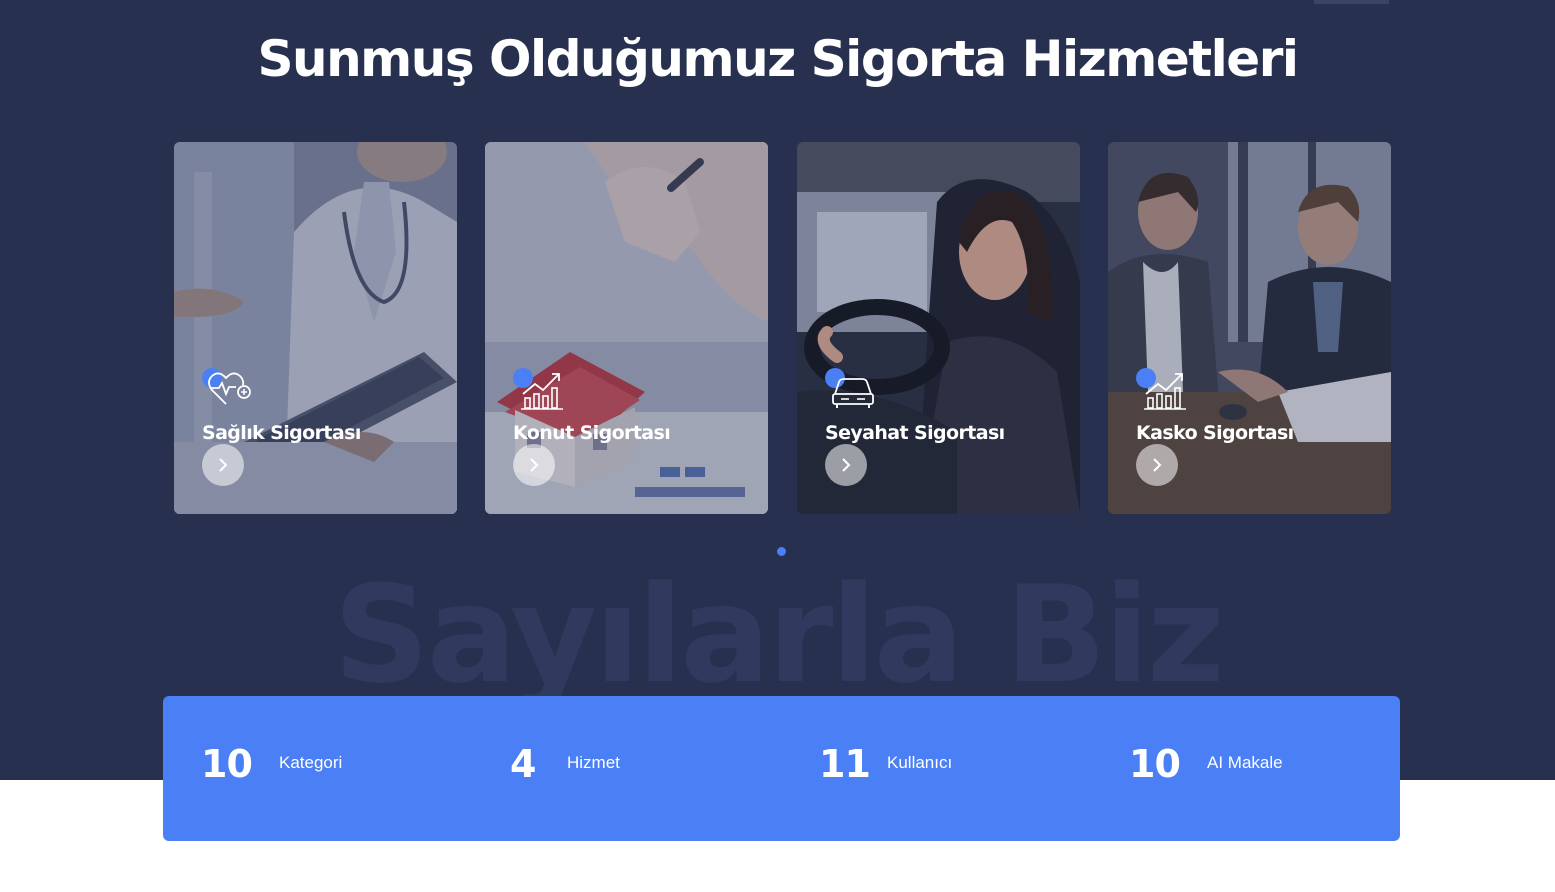 This screenshot has height=892, width=1555. Describe the element at coordinates (779, 635) in the screenshot. I see `numbers-watermark: Sayılarla Biz` at that location.